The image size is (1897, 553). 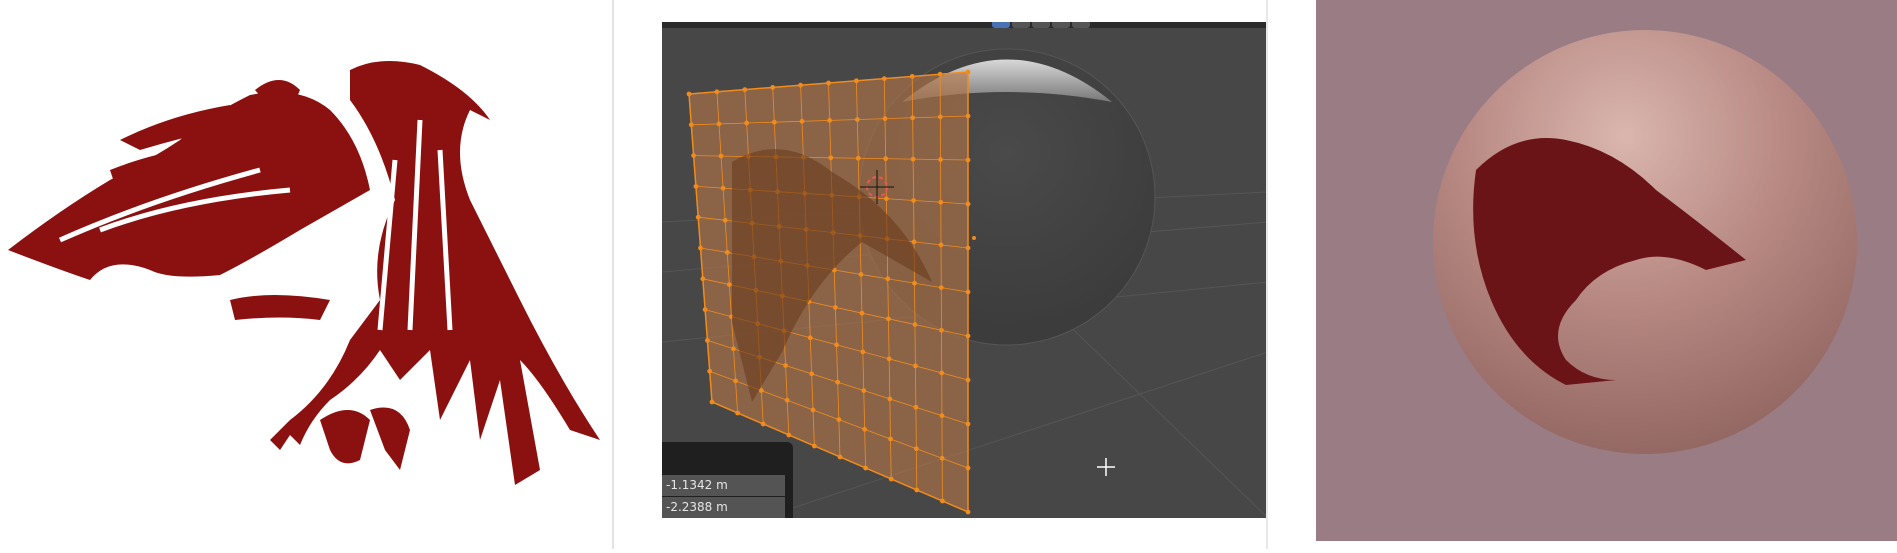 What do you see at coordinates (723, 485) in the screenshot?
I see `redo-field-x: -1.1342 m` at bounding box center [723, 485].